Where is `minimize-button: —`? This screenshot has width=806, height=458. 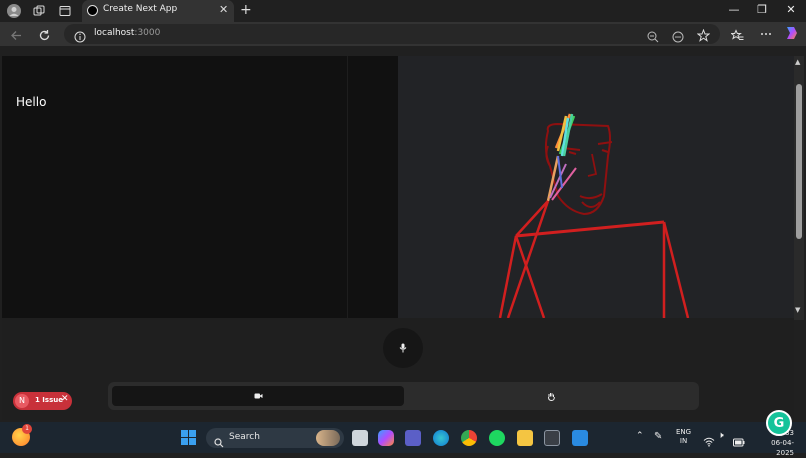 minimize-button: — is located at coordinates (734, 9).